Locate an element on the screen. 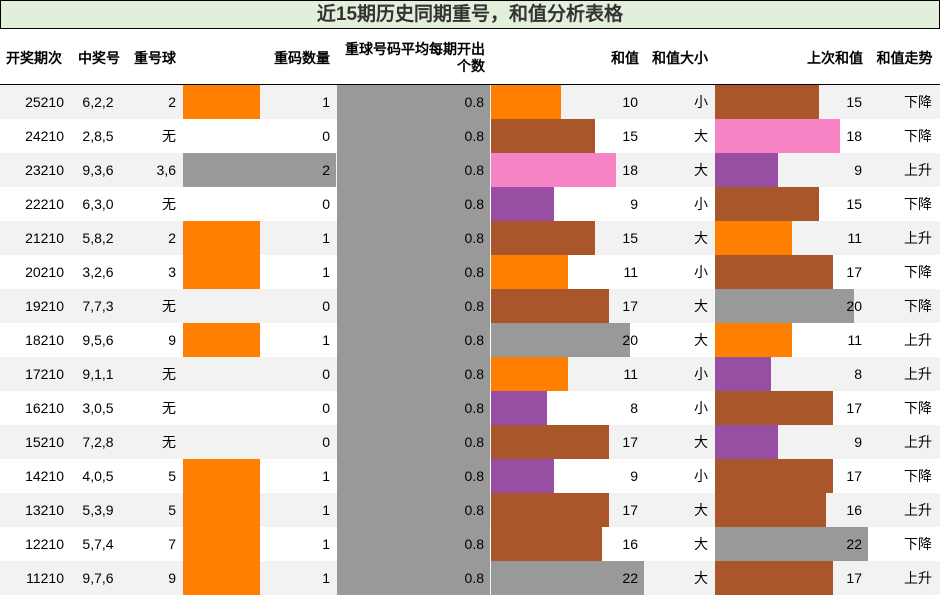 This screenshot has height=596, width=940. sum-cell: 16 is located at coordinates (630, 544).